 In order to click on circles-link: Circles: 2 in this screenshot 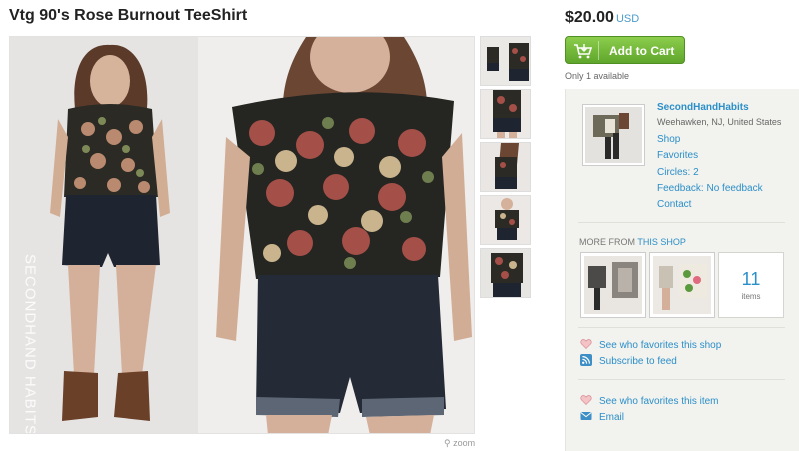, I will do `click(710, 173)`.